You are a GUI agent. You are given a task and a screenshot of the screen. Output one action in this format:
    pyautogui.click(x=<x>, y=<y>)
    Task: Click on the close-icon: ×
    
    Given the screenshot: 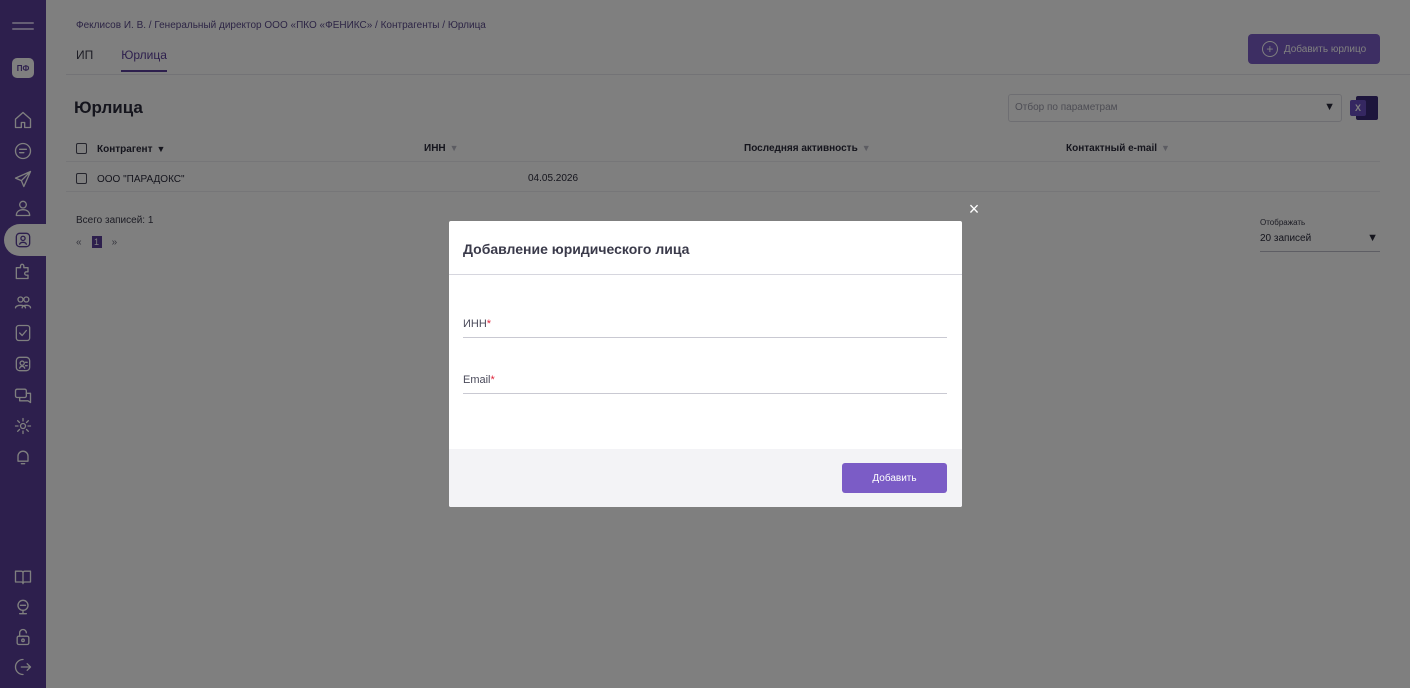 What is the action you would take?
    pyautogui.click(x=974, y=209)
    